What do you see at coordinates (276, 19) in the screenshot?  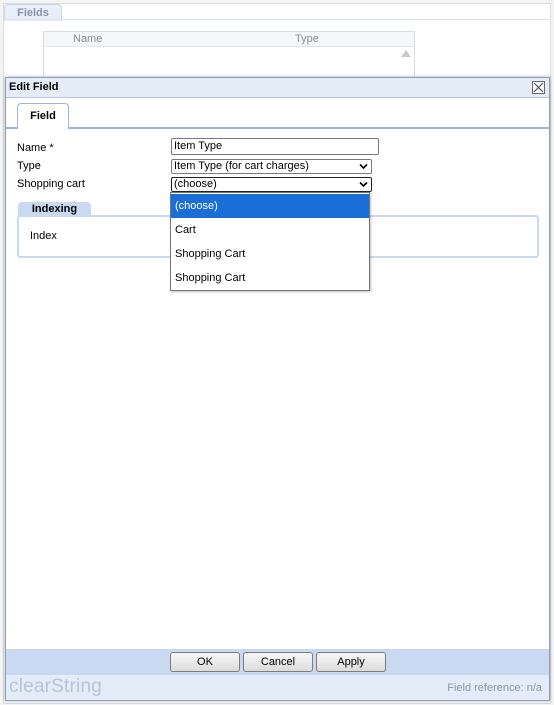 I see `tab-divider` at bounding box center [276, 19].